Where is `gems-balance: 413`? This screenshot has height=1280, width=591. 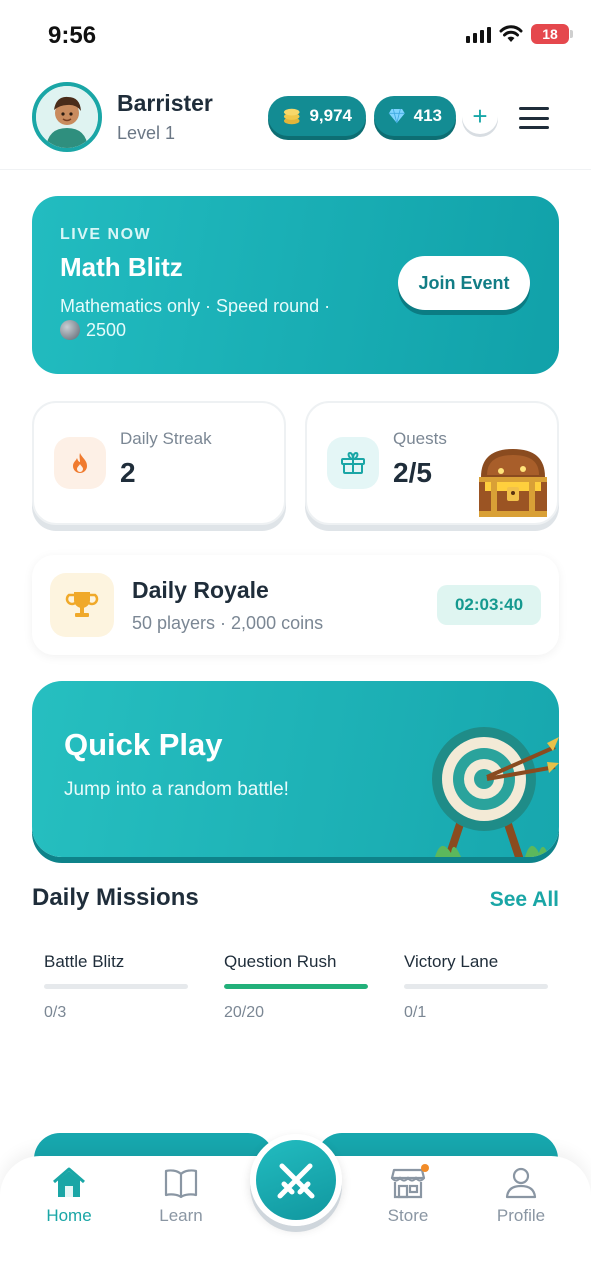 gems-balance: 413 is located at coordinates (415, 116).